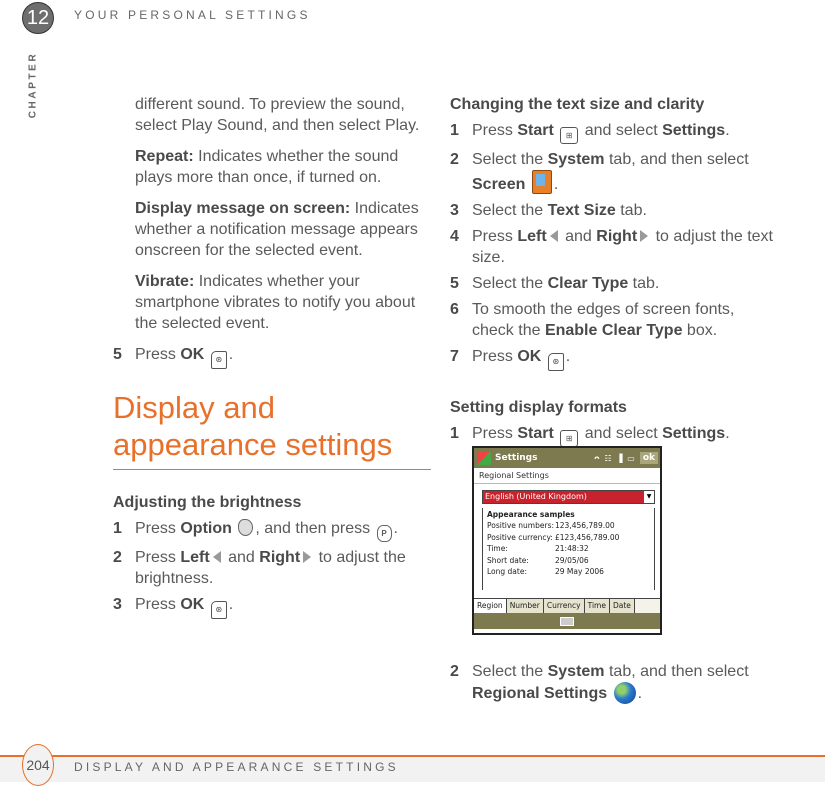 This screenshot has width=825, height=786. Describe the element at coordinates (579, 571) in the screenshot. I see `sample-value: 29 May 2006` at that location.